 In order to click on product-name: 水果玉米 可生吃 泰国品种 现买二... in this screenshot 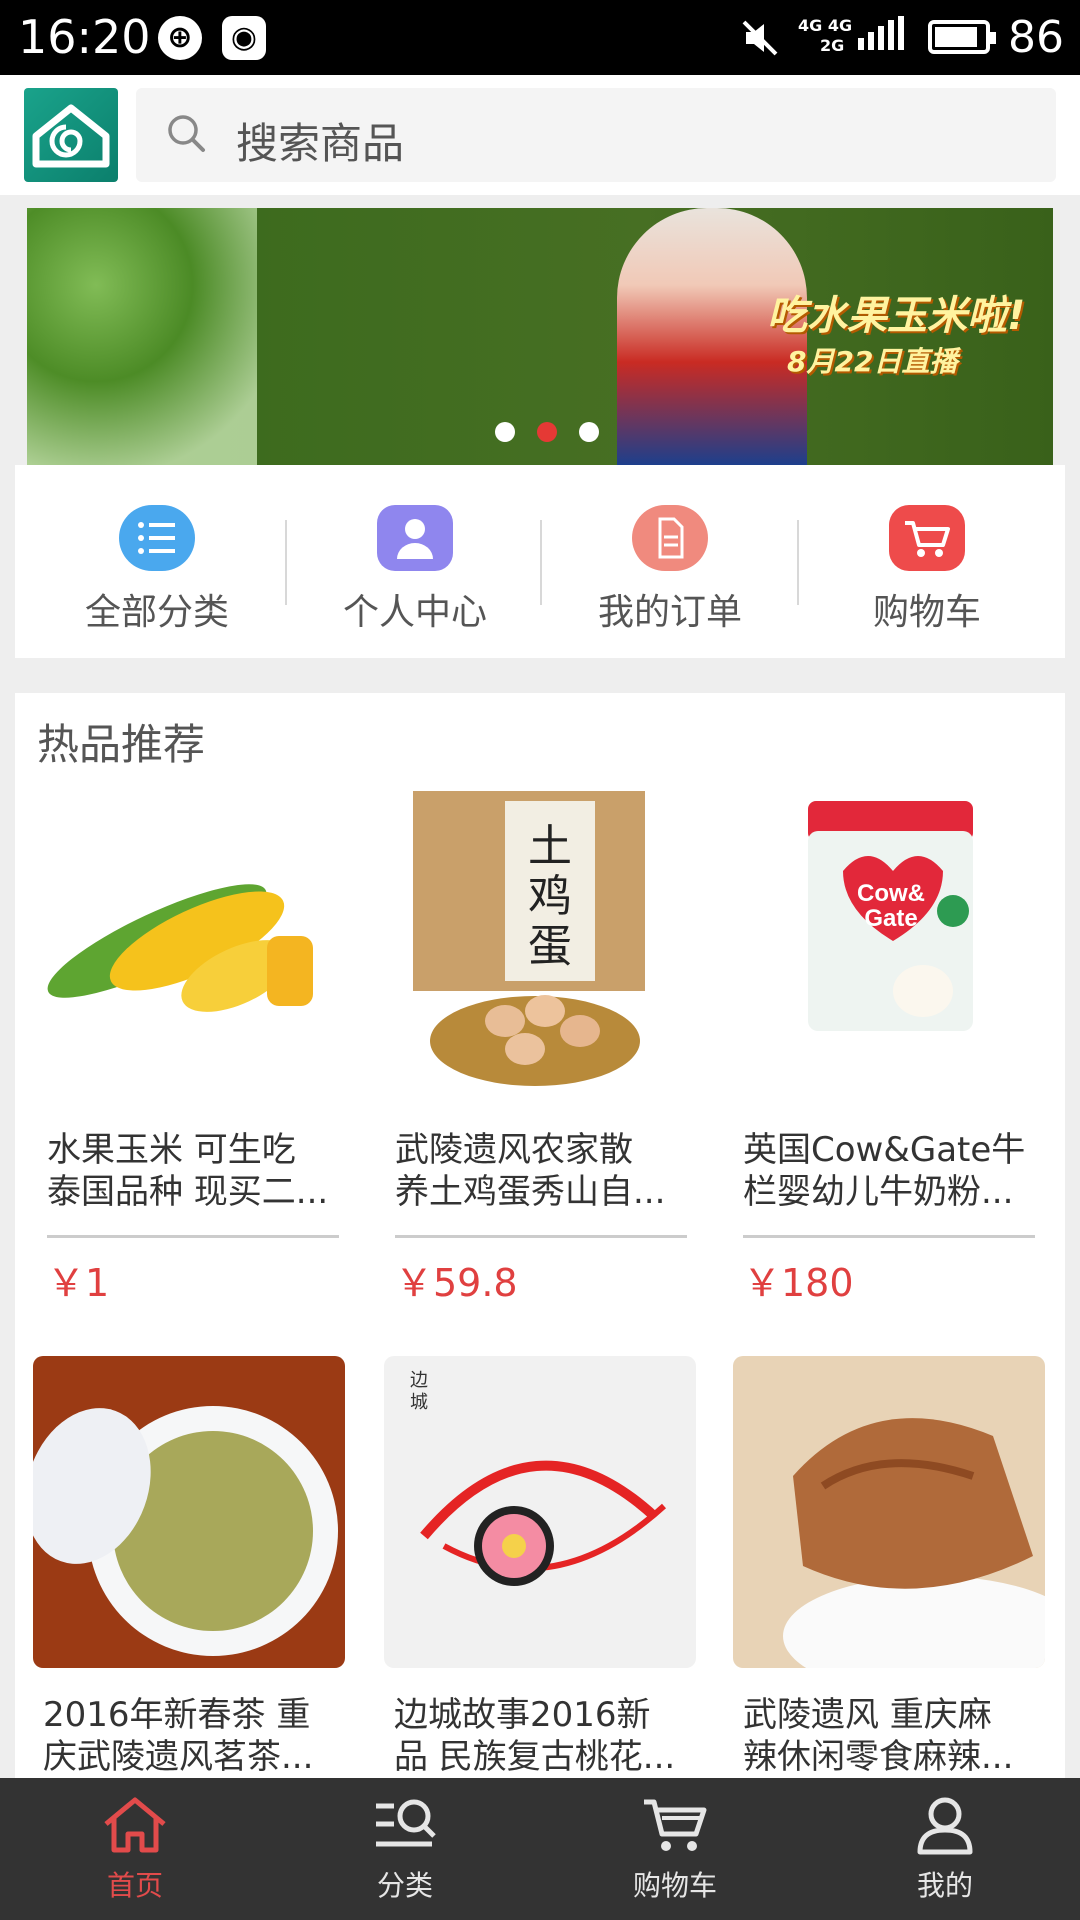, I will do `click(193, 1171)`.